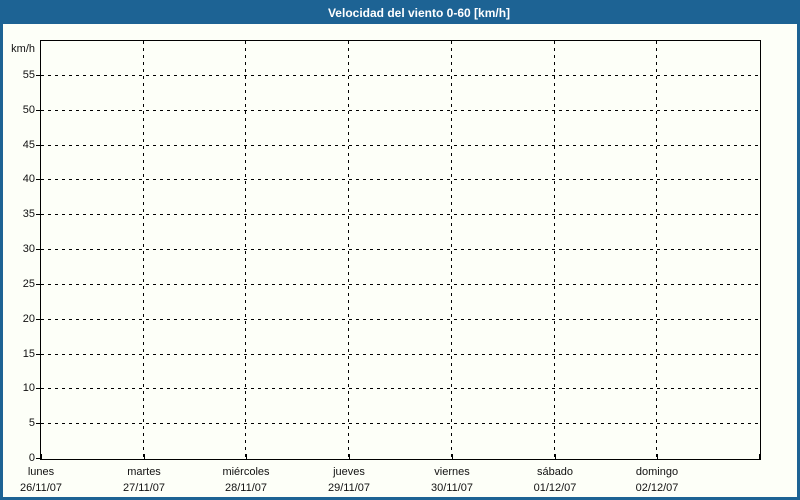  I want to click on y-tick-label: 15, so click(28, 354).